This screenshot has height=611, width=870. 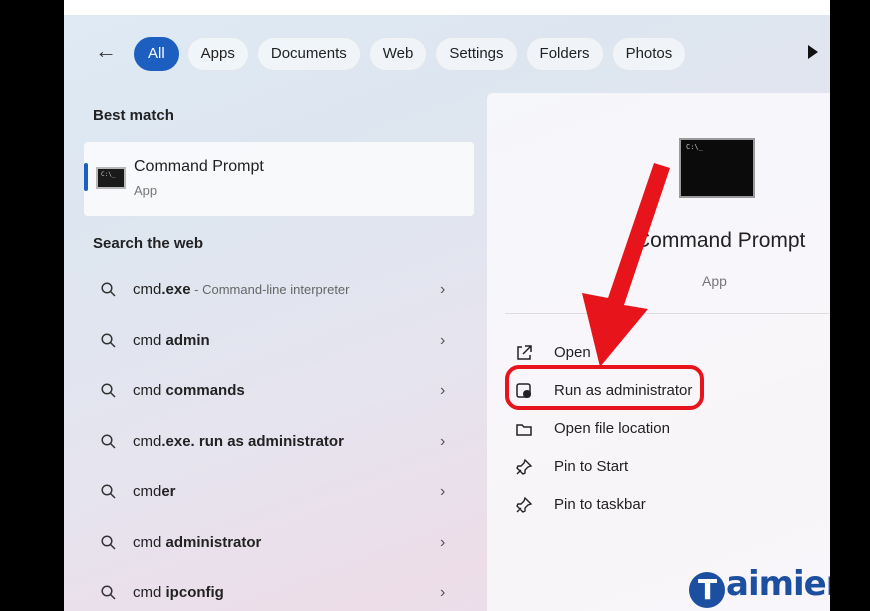 What do you see at coordinates (649, 54) in the screenshot?
I see `chip-photos: Photos` at bounding box center [649, 54].